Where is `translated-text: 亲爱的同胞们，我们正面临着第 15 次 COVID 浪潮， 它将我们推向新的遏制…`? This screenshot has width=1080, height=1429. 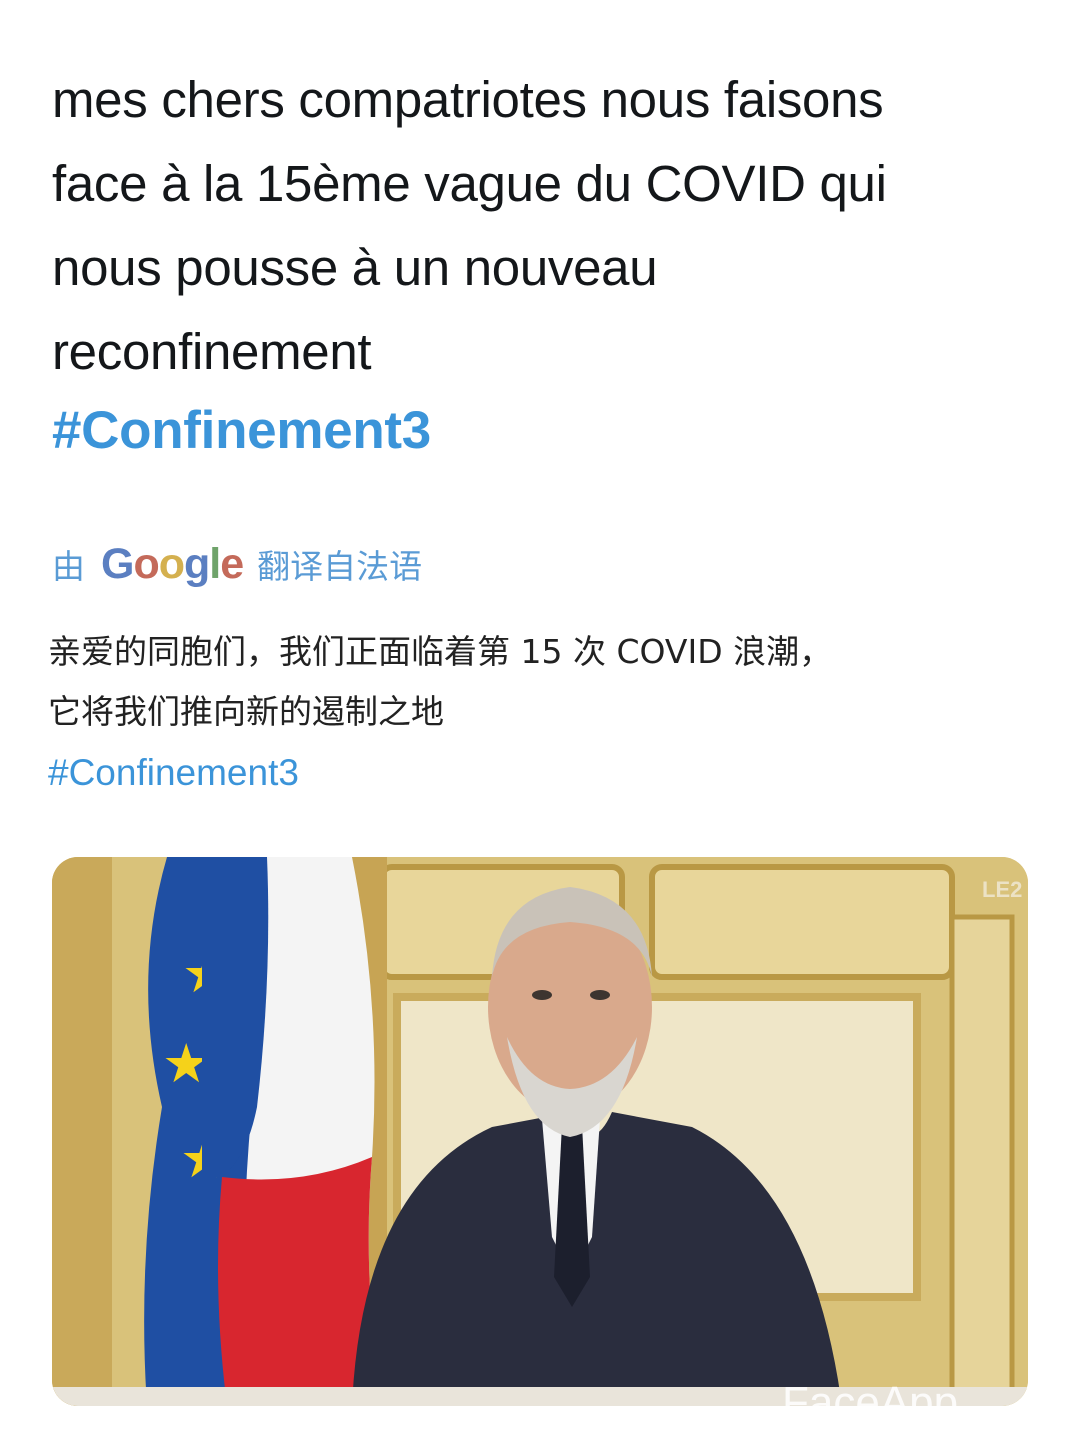
translated-text: 亲爱的同胞们，我们正面临着第 15 次 COVID 浪潮， 它将我们推向新的遏制… is located at coordinates (548, 682).